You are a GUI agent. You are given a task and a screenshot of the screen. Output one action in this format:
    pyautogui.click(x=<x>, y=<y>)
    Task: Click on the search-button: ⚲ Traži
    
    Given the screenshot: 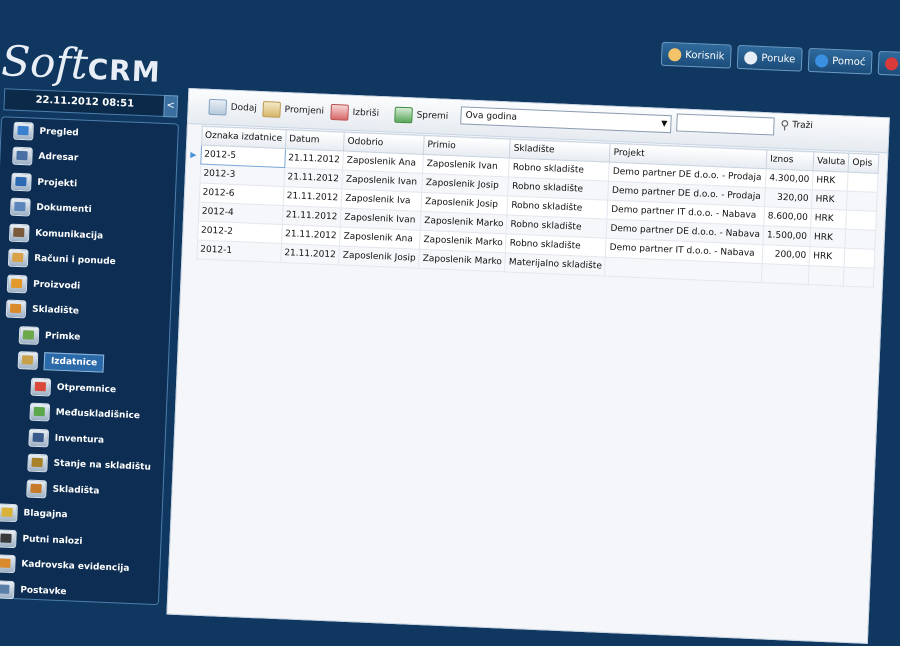 What is the action you would take?
    pyautogui.click(x=796, y=125)
    